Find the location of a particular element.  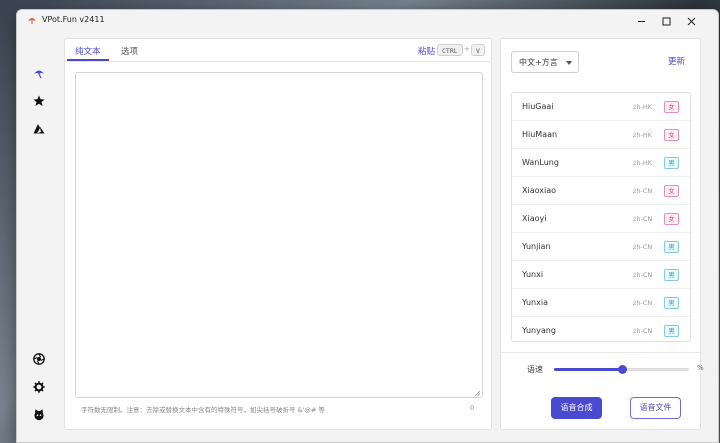

sidebar is located at coordinates (39, 237).